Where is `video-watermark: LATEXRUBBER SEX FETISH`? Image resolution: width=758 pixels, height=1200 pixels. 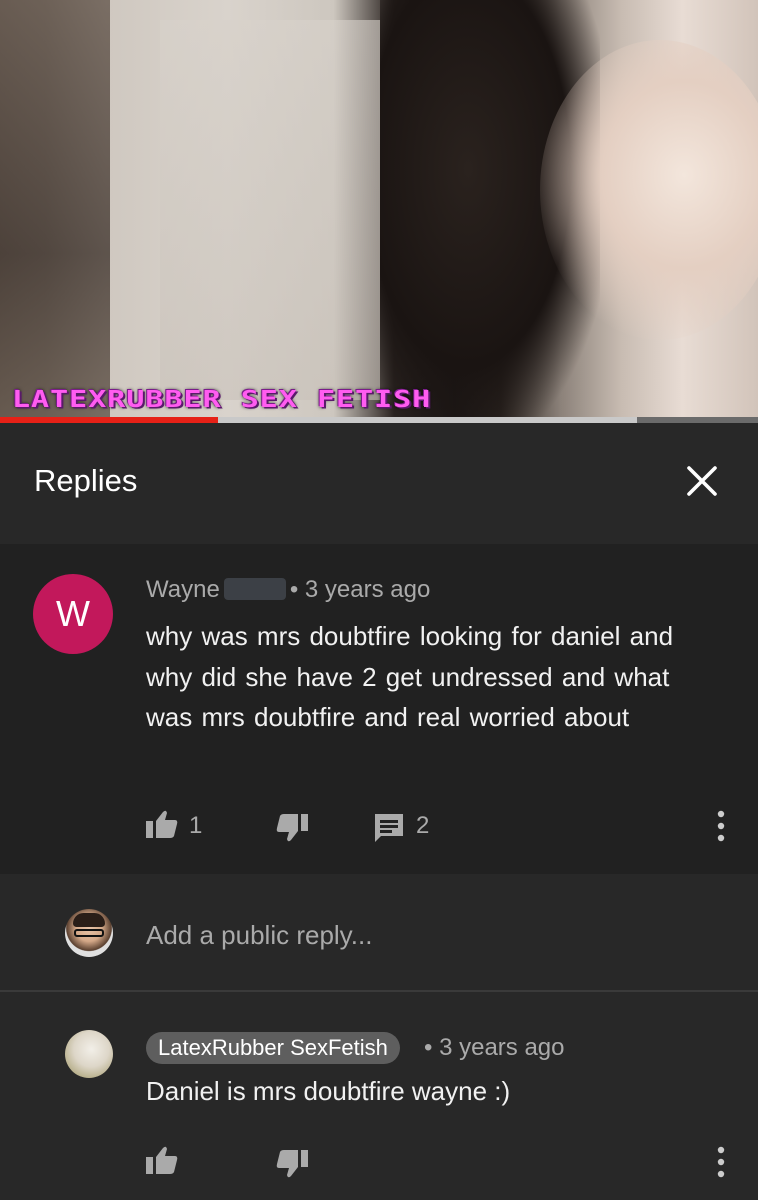
video-watermark: LATEXRUBBER SEX FETISH is located at coordinates (222, 399).